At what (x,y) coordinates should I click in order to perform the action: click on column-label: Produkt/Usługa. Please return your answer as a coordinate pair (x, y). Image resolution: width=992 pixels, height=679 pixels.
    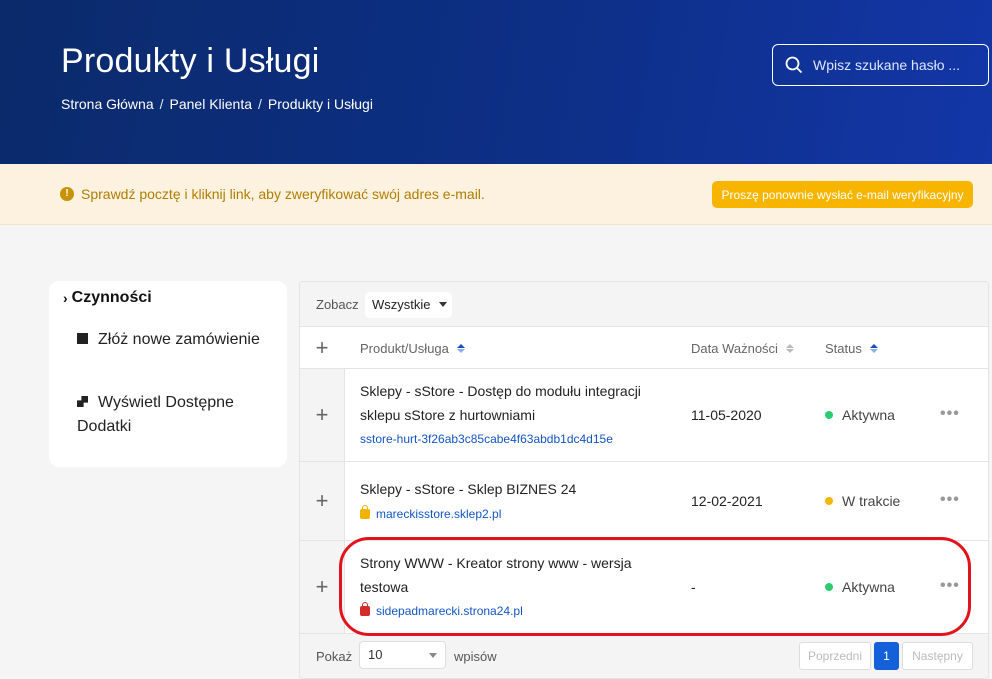
    Looking at the image, I should click on (404, 348).